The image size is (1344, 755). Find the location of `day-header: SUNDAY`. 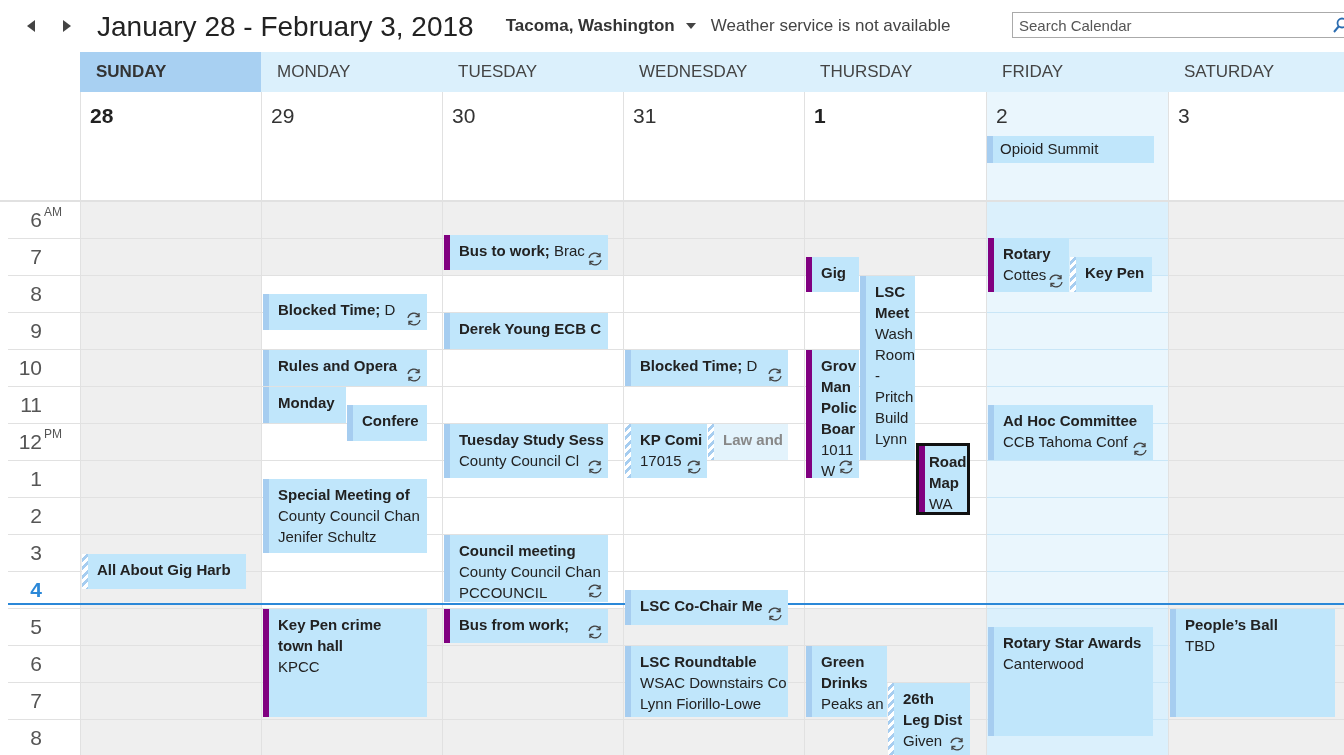

day-header: SUNDAY is located at coordinates (170, 72).